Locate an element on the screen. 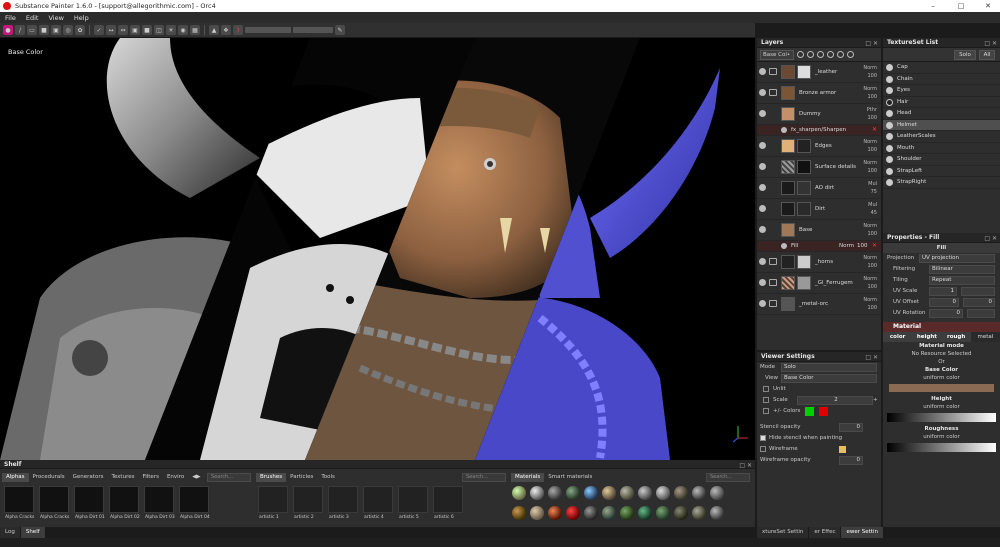  textureset-item-active: Helmet is located at coordinates (941, 125).